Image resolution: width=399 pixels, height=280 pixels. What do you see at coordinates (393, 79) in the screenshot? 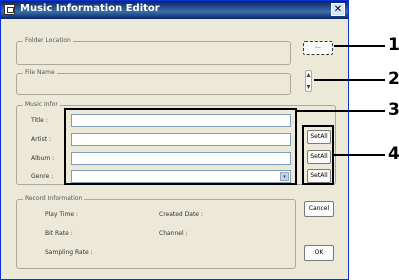
I see `callout-number-2: 2` at bounding box center [393, 79].